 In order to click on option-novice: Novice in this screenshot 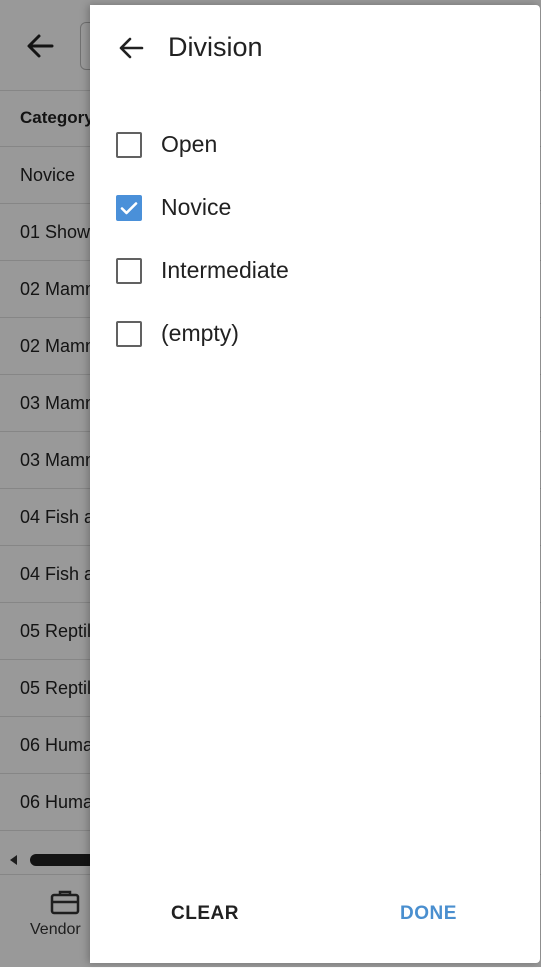, I will do `click(315, 207)`.